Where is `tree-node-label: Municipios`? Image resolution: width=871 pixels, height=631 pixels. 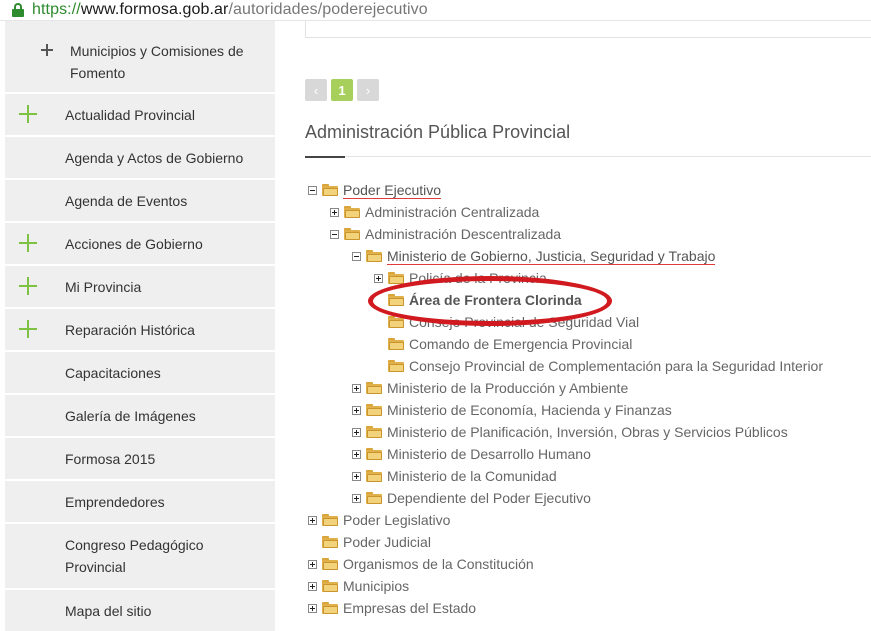 tree-node-label: Municipios is located at coordinates (376, 586).